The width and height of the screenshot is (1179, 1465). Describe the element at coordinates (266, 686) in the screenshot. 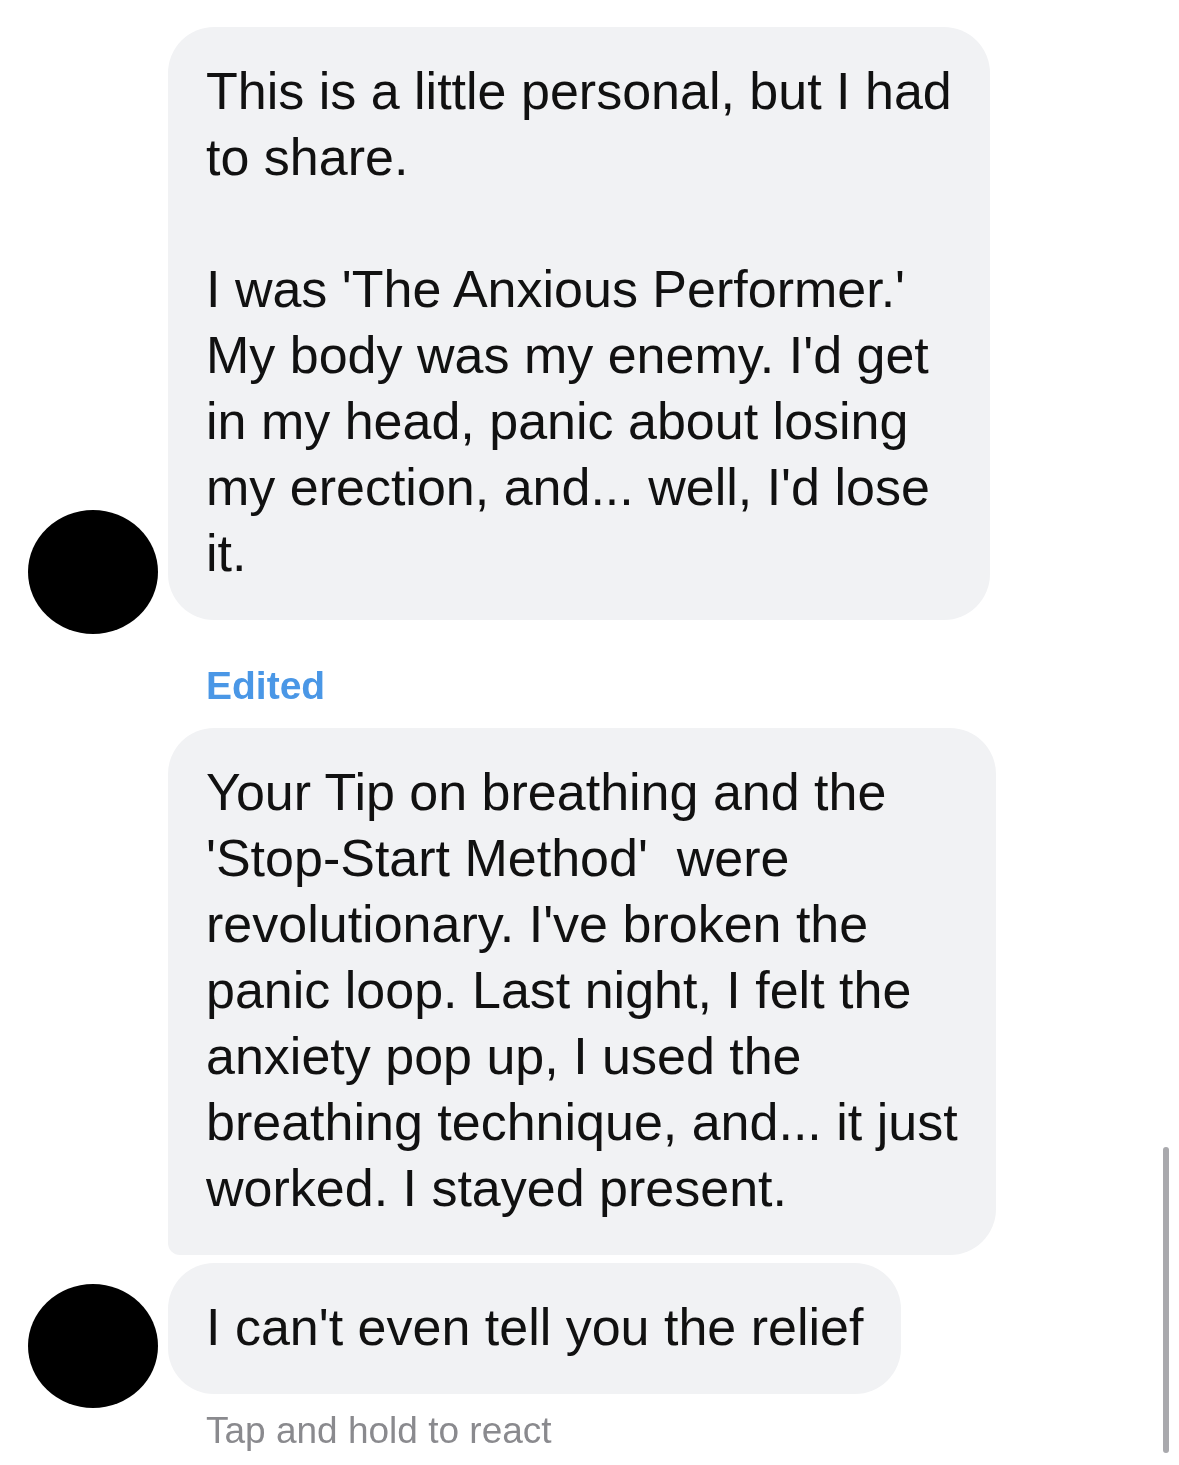

I see `edited-label: Edited` at that location.